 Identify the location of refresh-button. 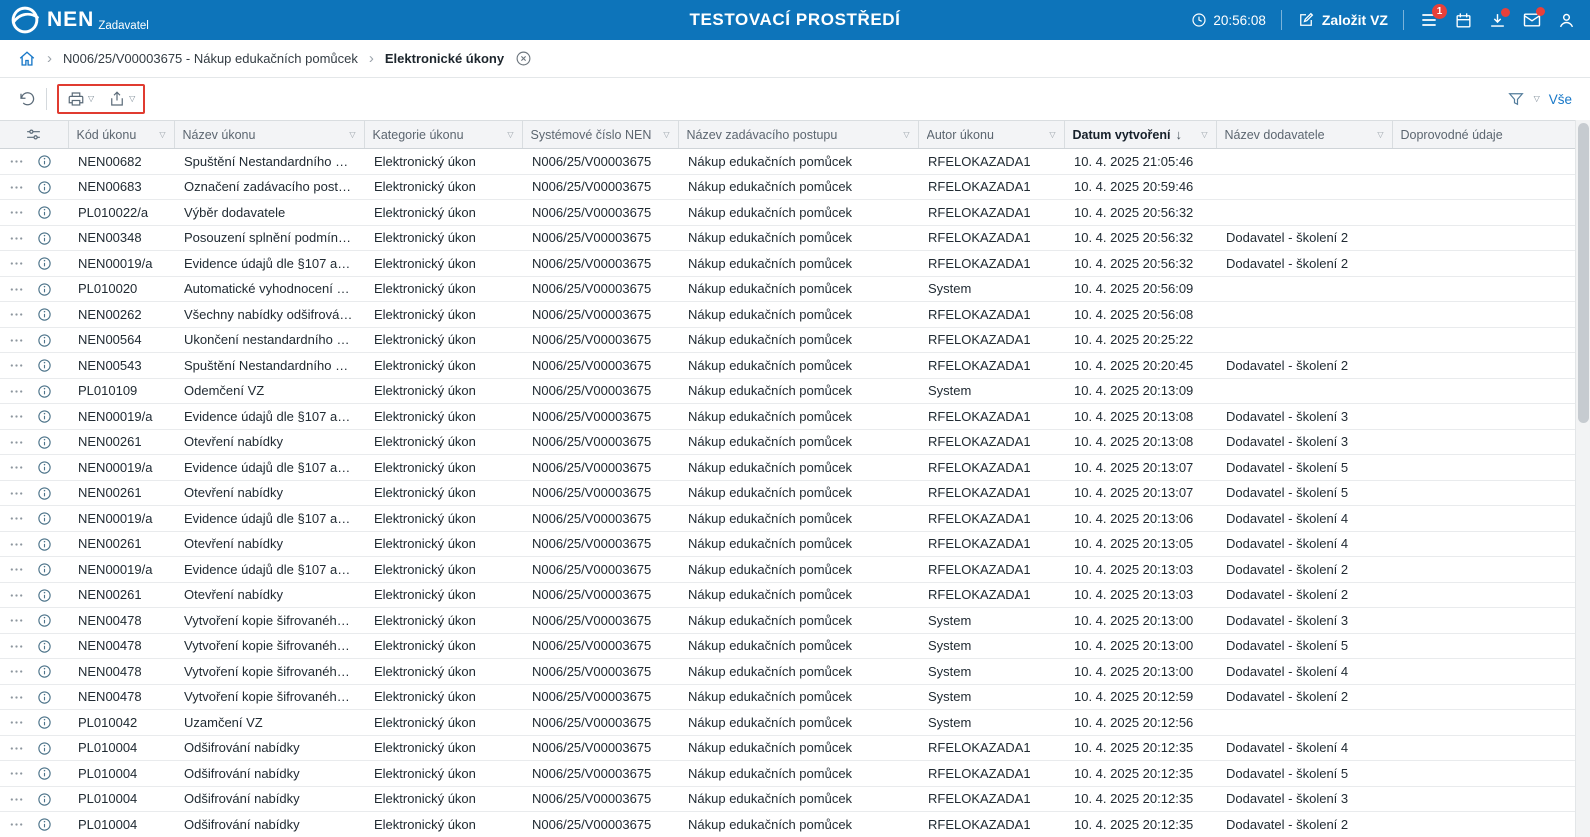
(27, 99).